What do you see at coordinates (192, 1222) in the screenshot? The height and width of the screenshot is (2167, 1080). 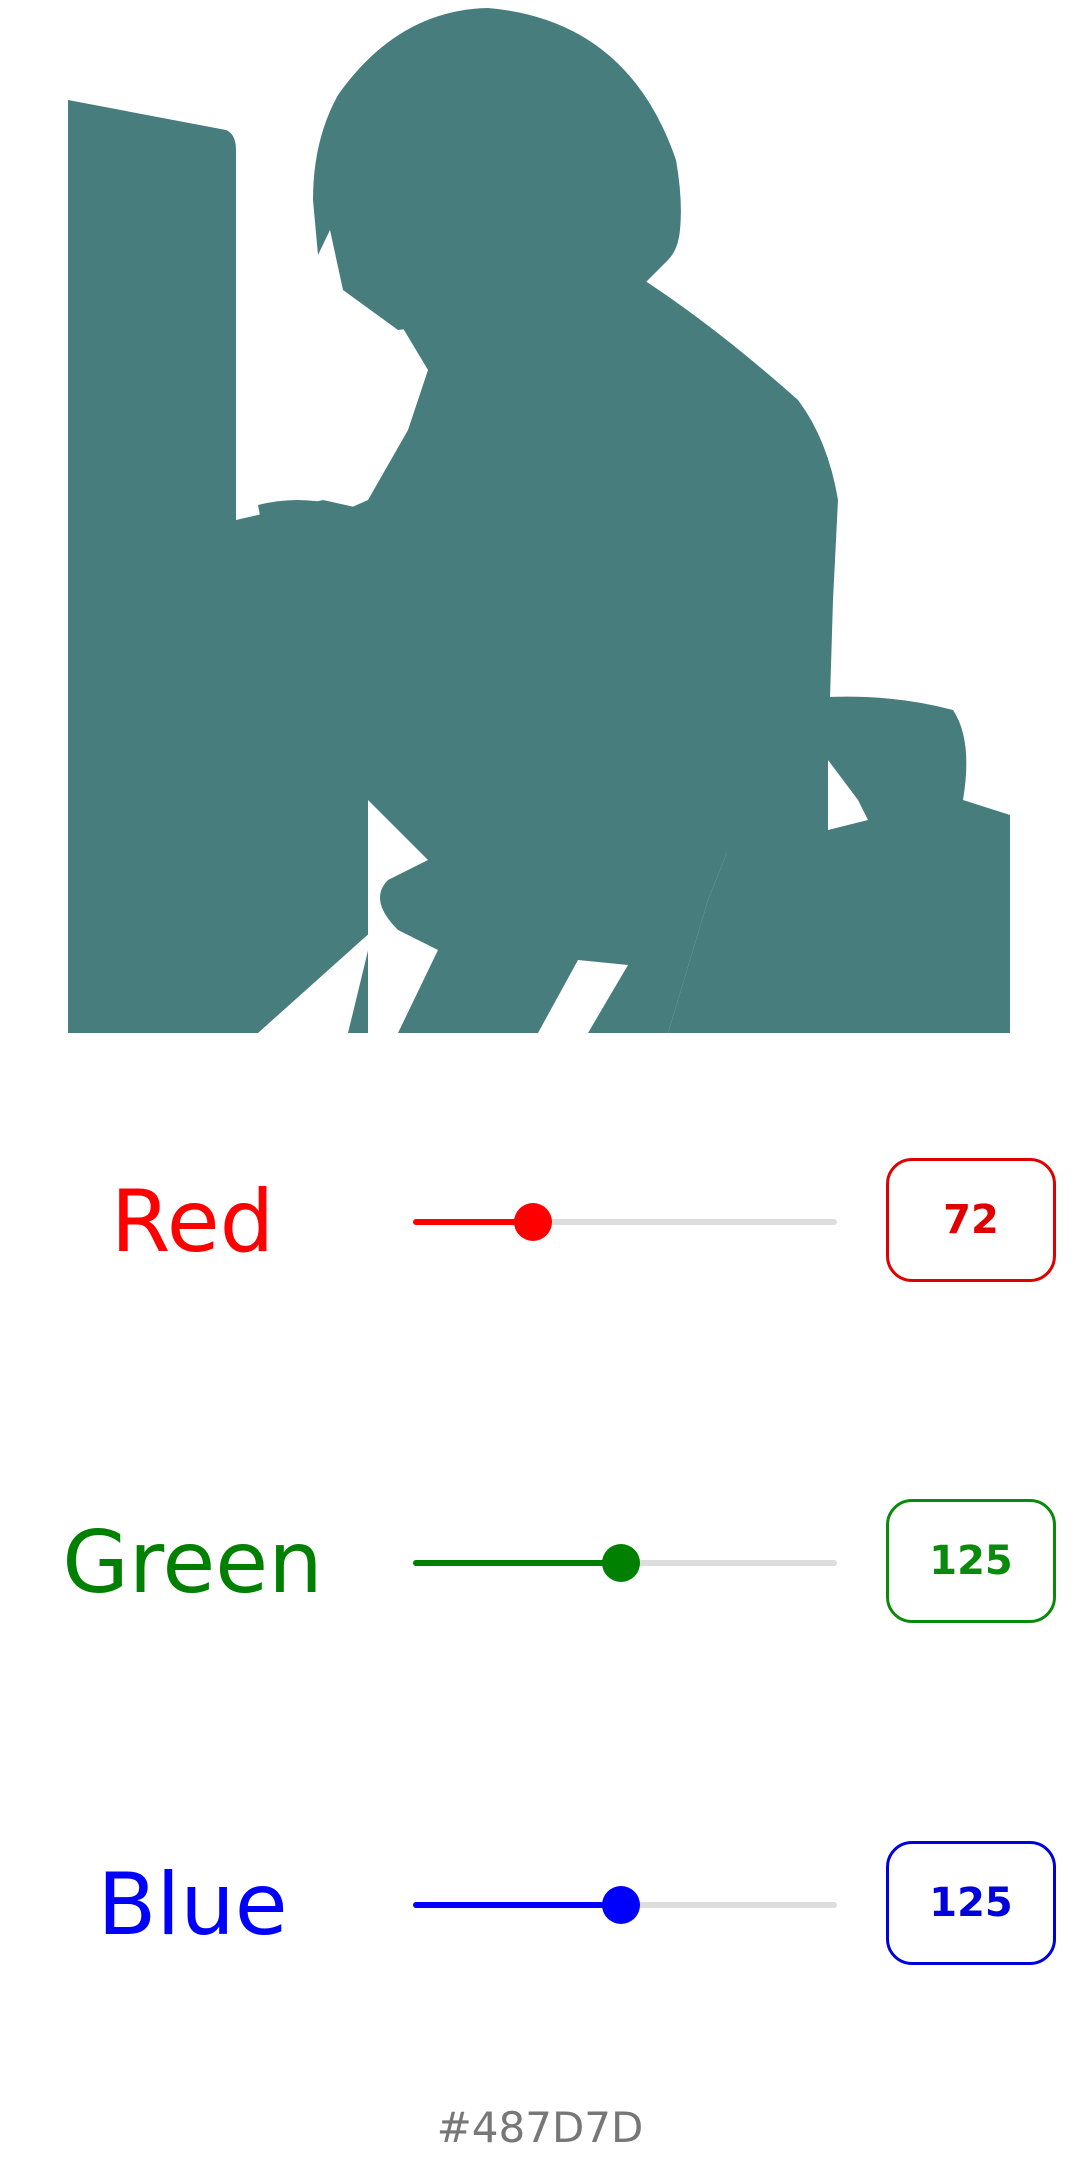 I see `red-label: Red` at bounding box center [192, 1222].